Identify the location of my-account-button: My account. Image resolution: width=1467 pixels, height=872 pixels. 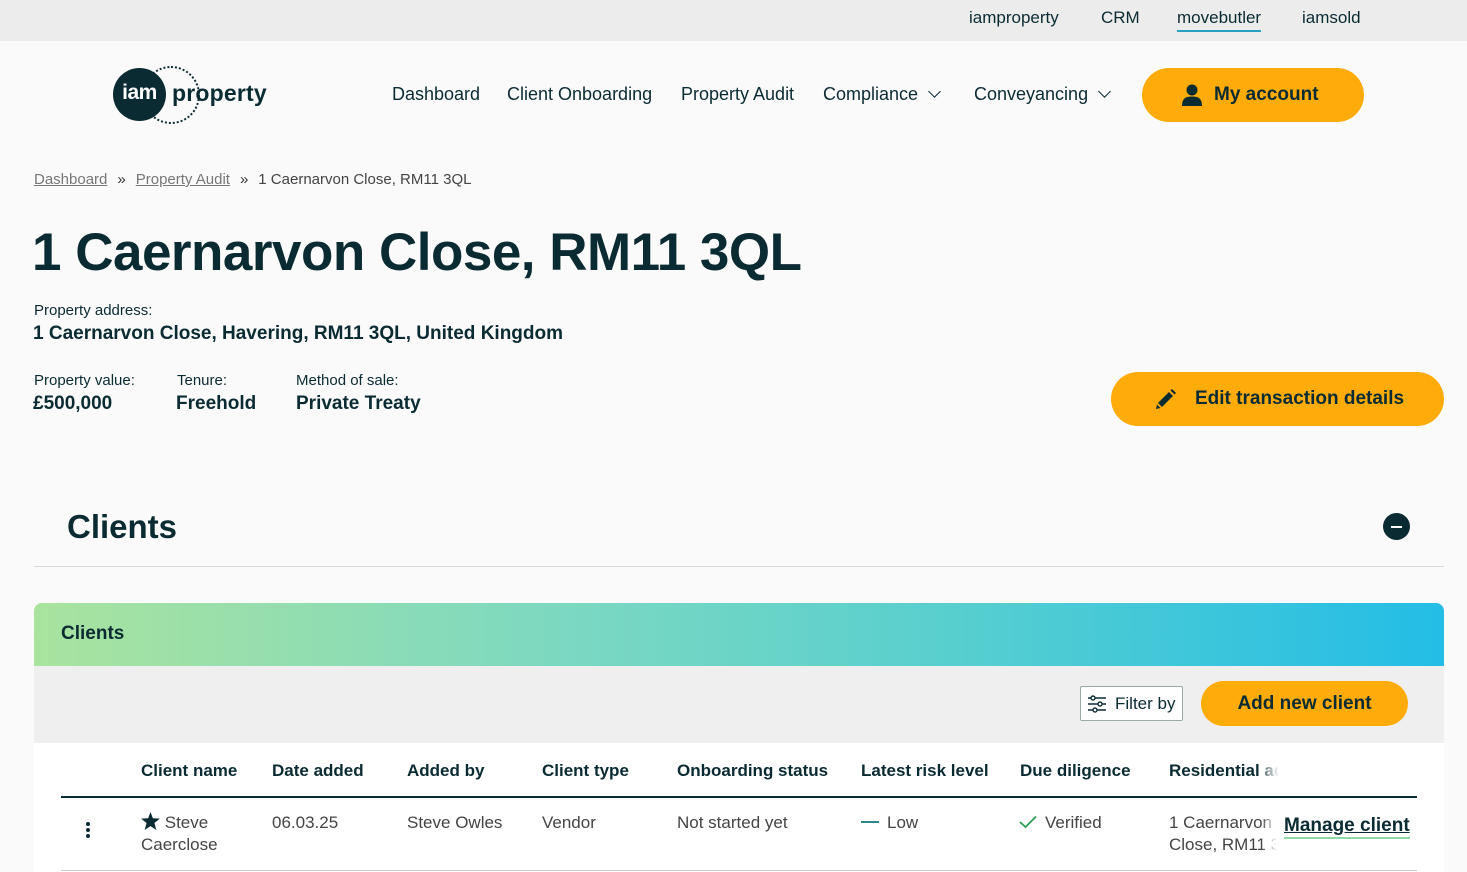
(1253, 95).